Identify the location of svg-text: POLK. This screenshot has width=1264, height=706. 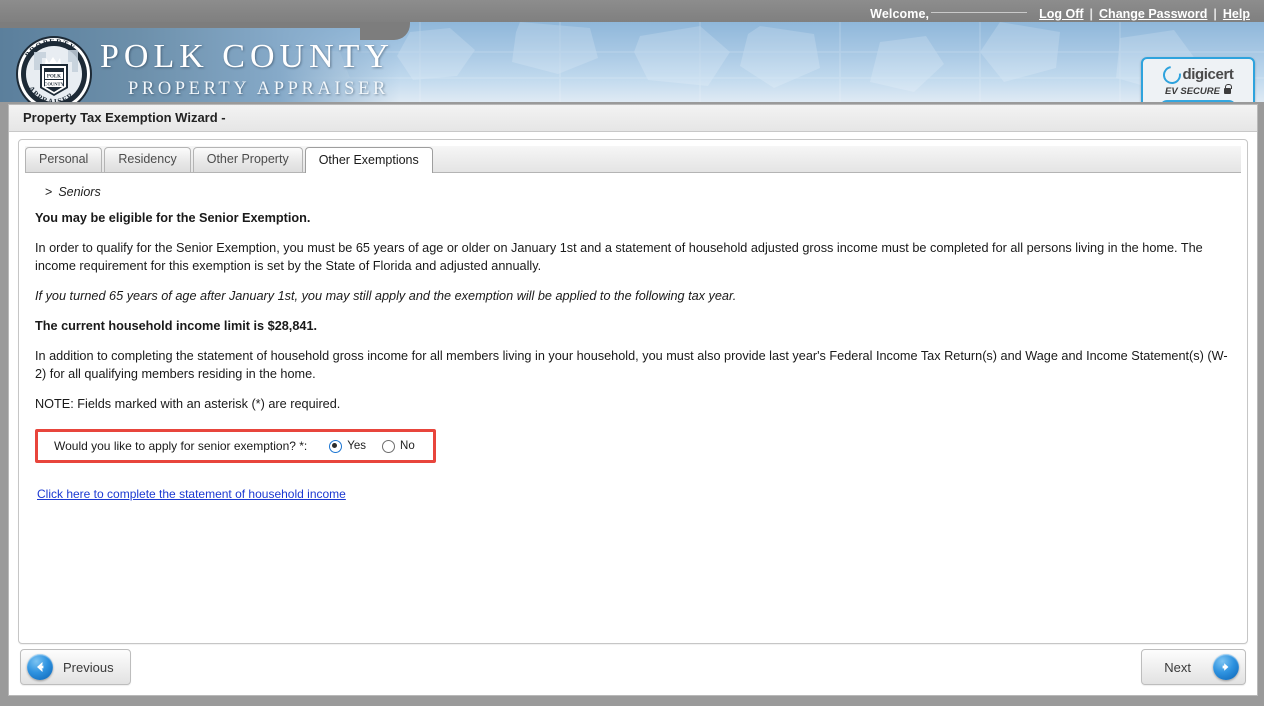
(54, 77).